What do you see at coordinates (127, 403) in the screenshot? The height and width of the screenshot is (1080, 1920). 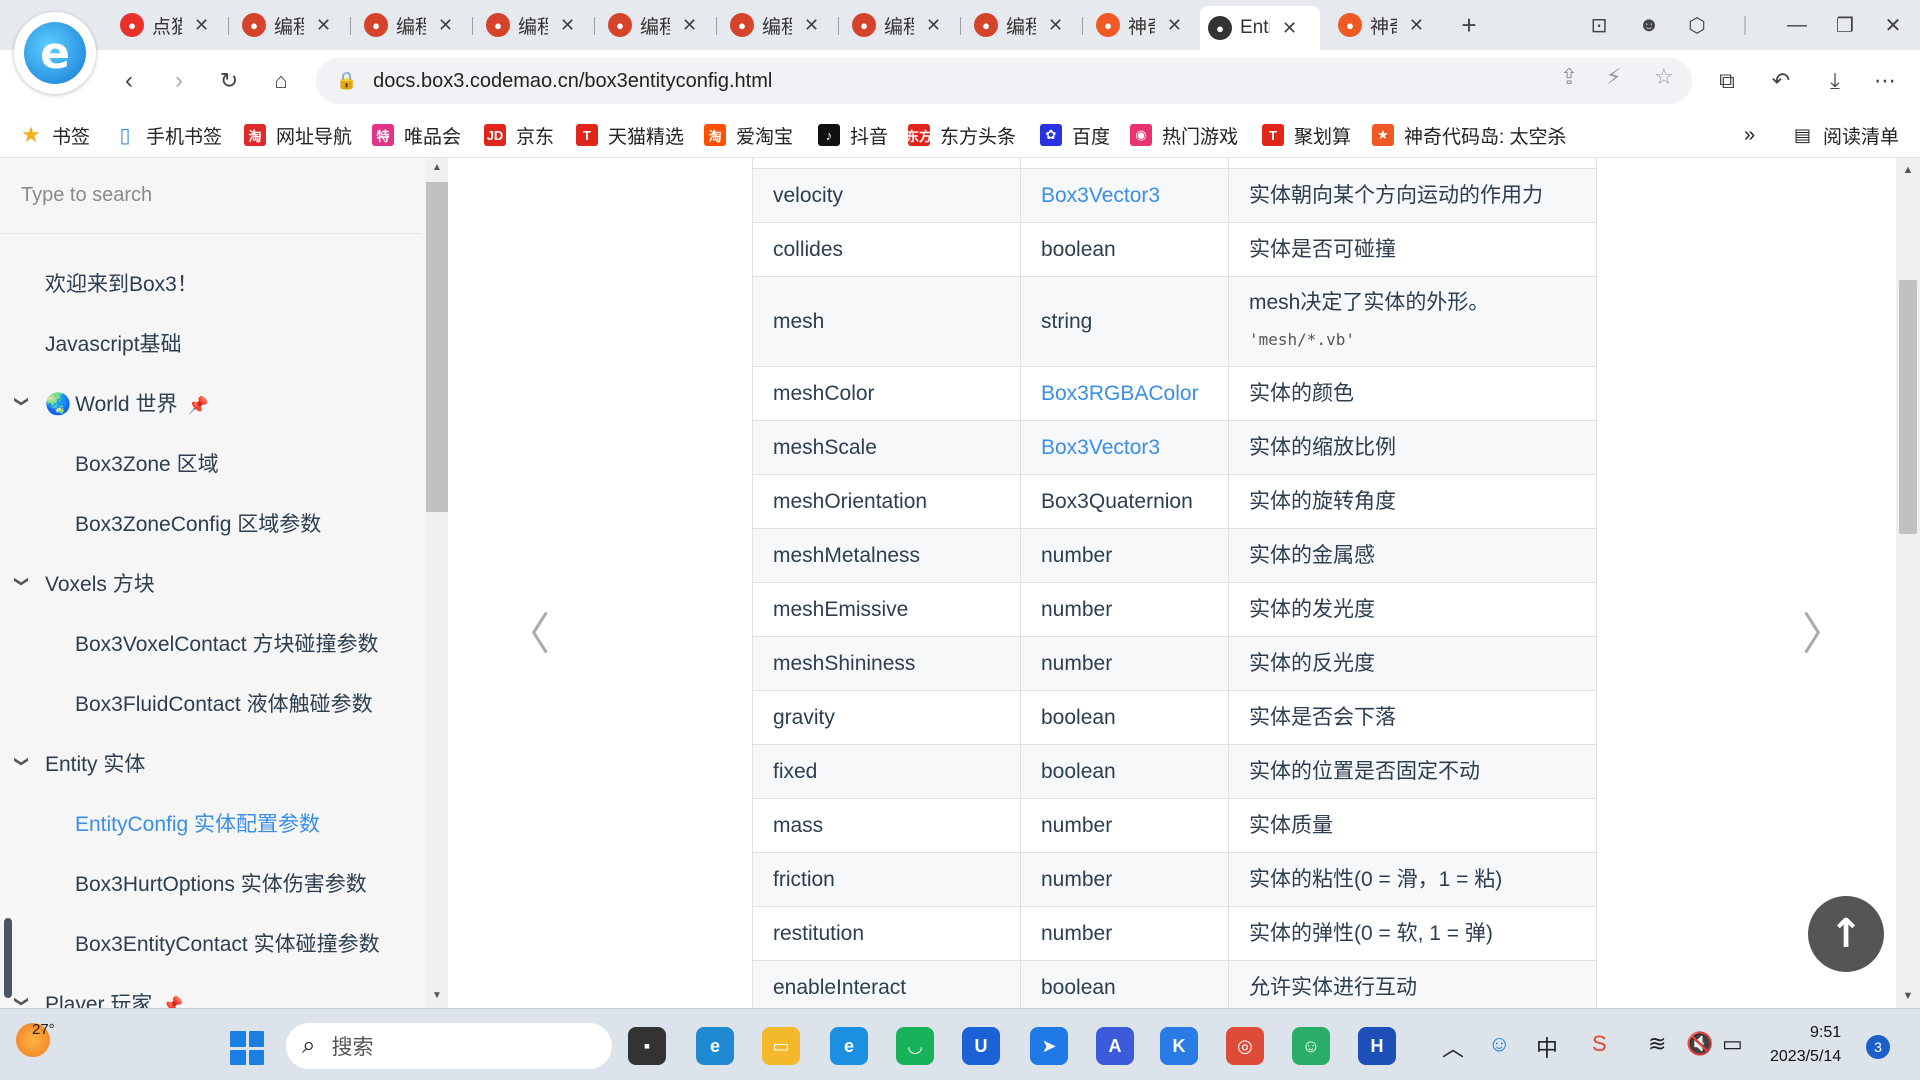 I see `sidebar-item: 🌏 World 世界 📌` at bounding box center [127, 403].